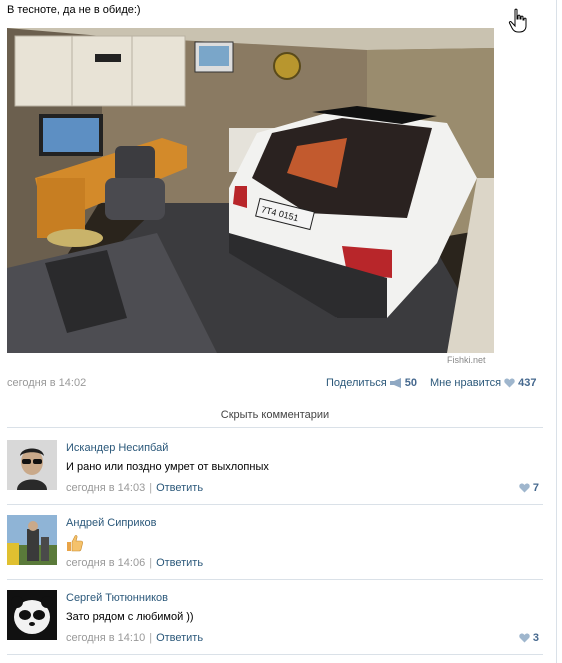 Image resolution: width=562 pixels, height=663 pixels. I want to click on hide-comments-link: Скрыть комментарии, so click(275, 415).